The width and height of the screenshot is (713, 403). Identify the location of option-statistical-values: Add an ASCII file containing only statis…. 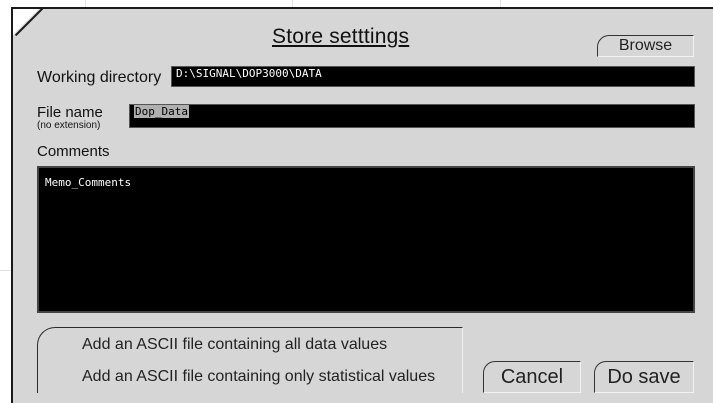
(258, 377).